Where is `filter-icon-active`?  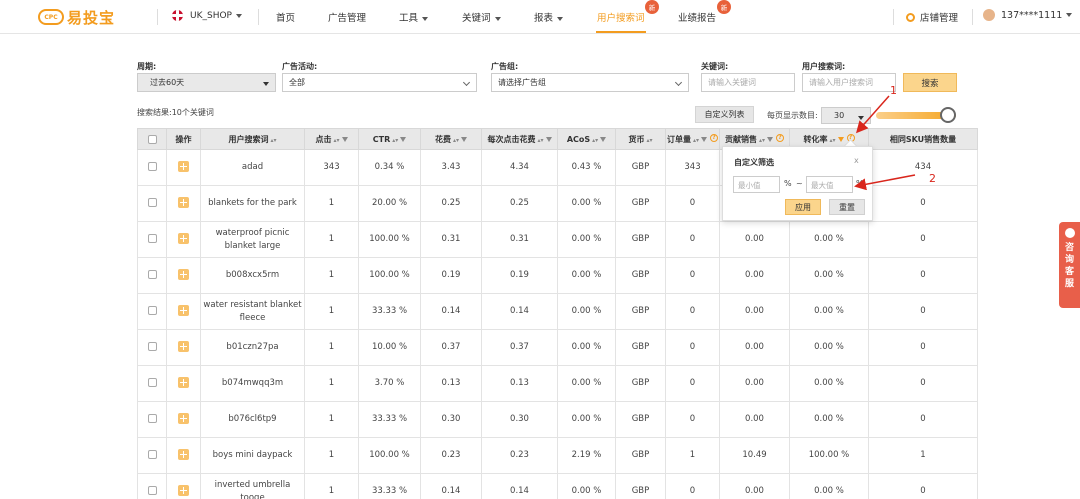
filter-icon-active is located at coordinates (840, 139).